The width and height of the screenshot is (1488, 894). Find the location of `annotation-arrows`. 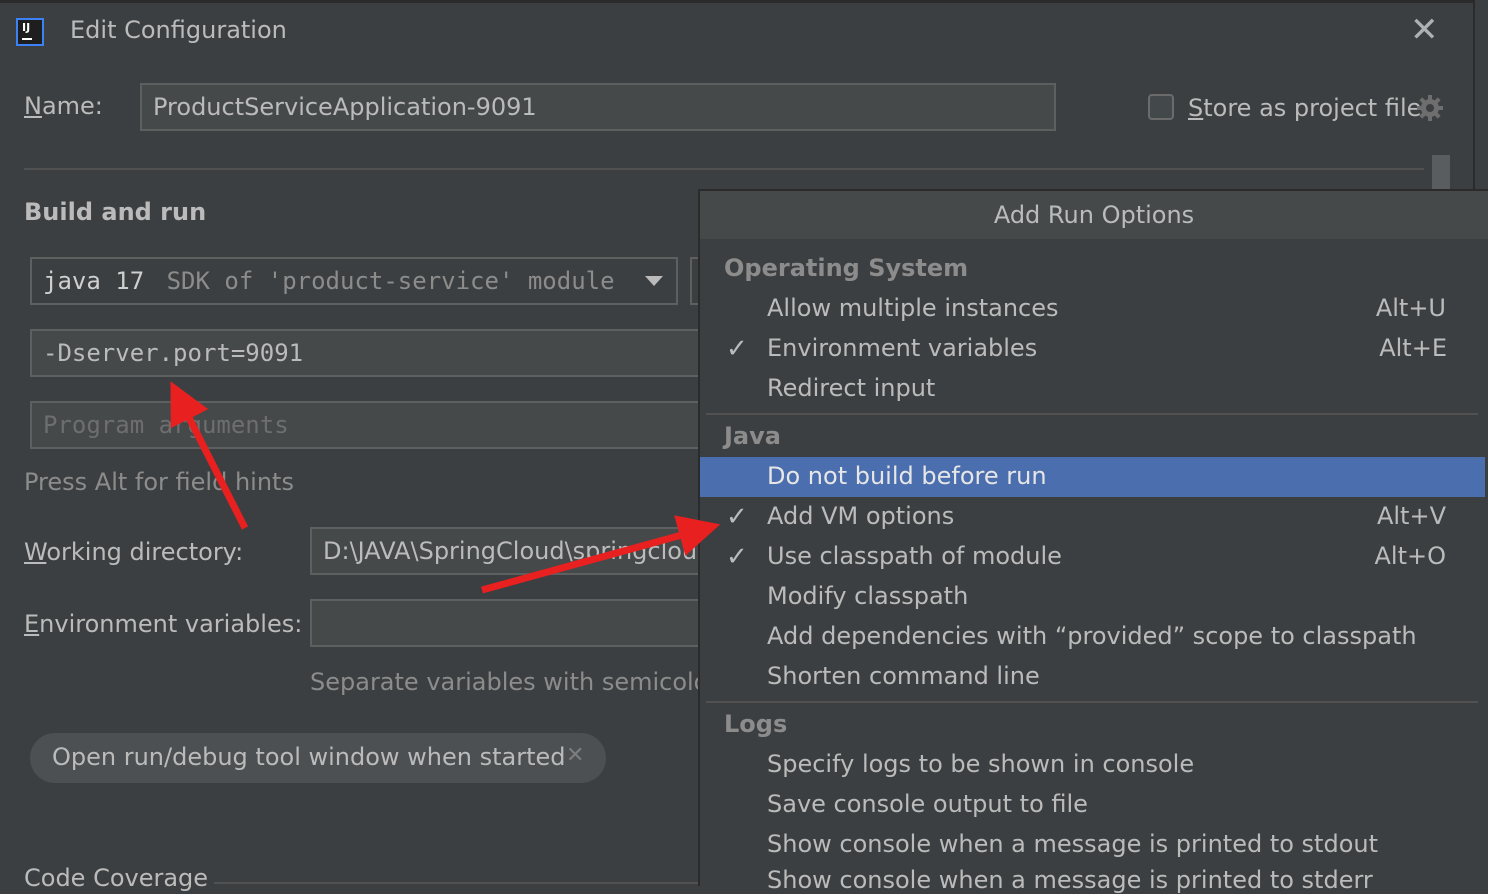

annotation-arrows is located at coordinates (445, 487).